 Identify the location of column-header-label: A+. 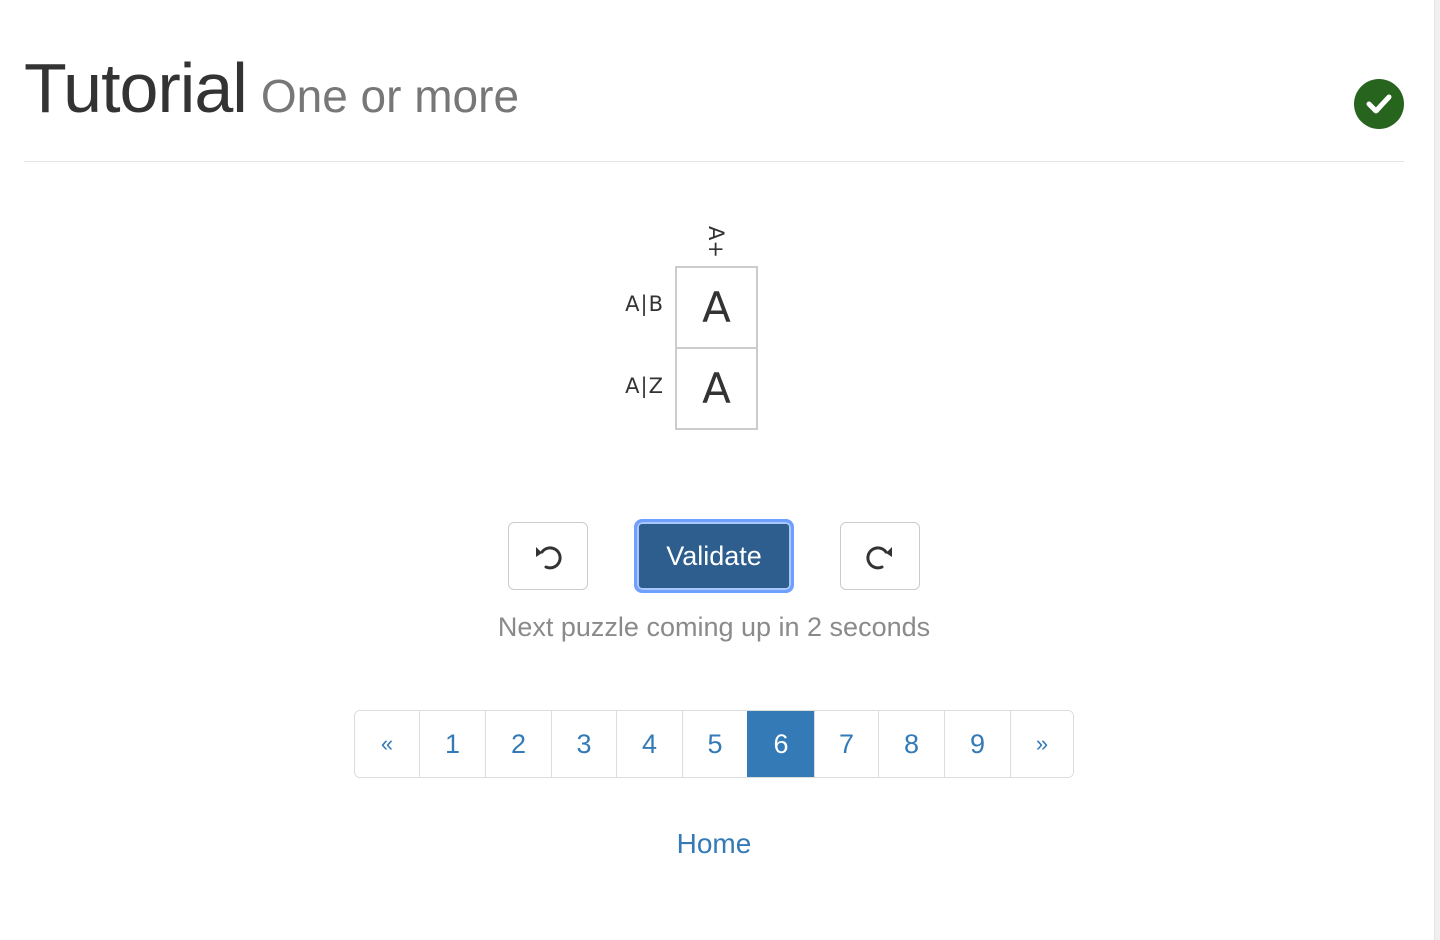
(716, 242).